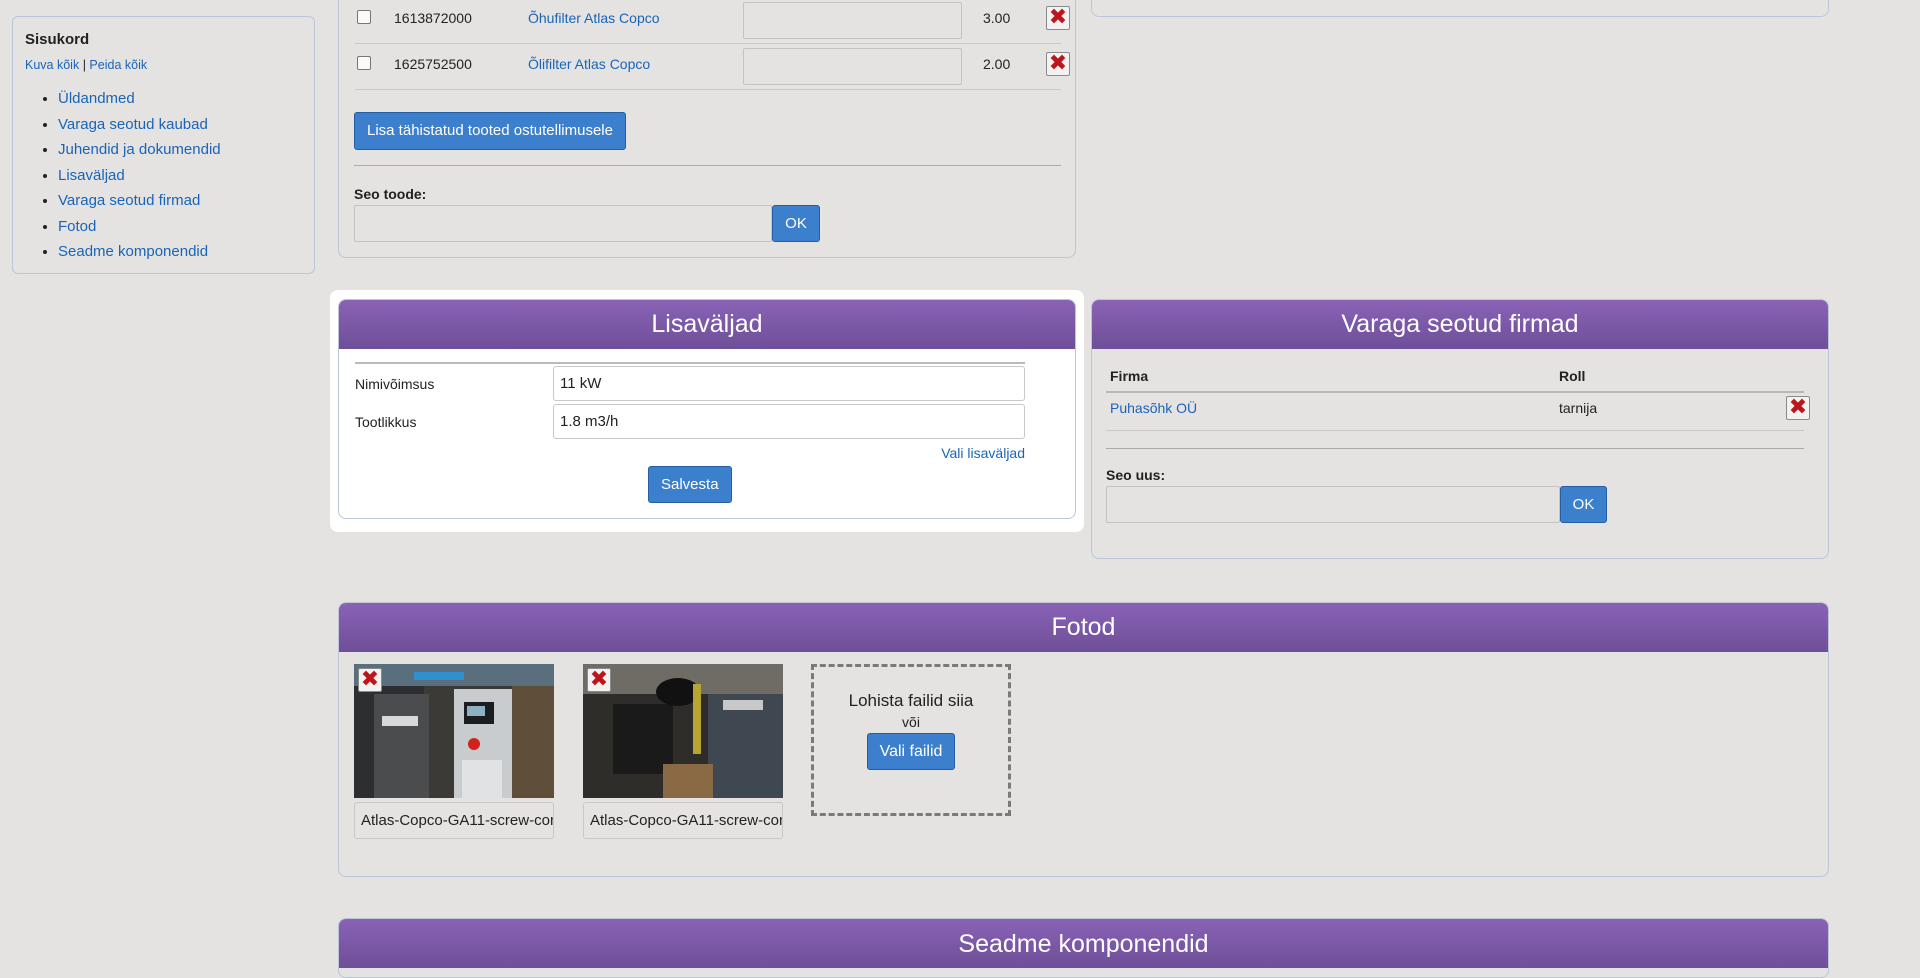 The height and width of the screenshot is (978, 1920). What do you see at coordinates (433, 64) in the screenshot?
I see `product-code: 1625752500` at bounding box center [433, 64].